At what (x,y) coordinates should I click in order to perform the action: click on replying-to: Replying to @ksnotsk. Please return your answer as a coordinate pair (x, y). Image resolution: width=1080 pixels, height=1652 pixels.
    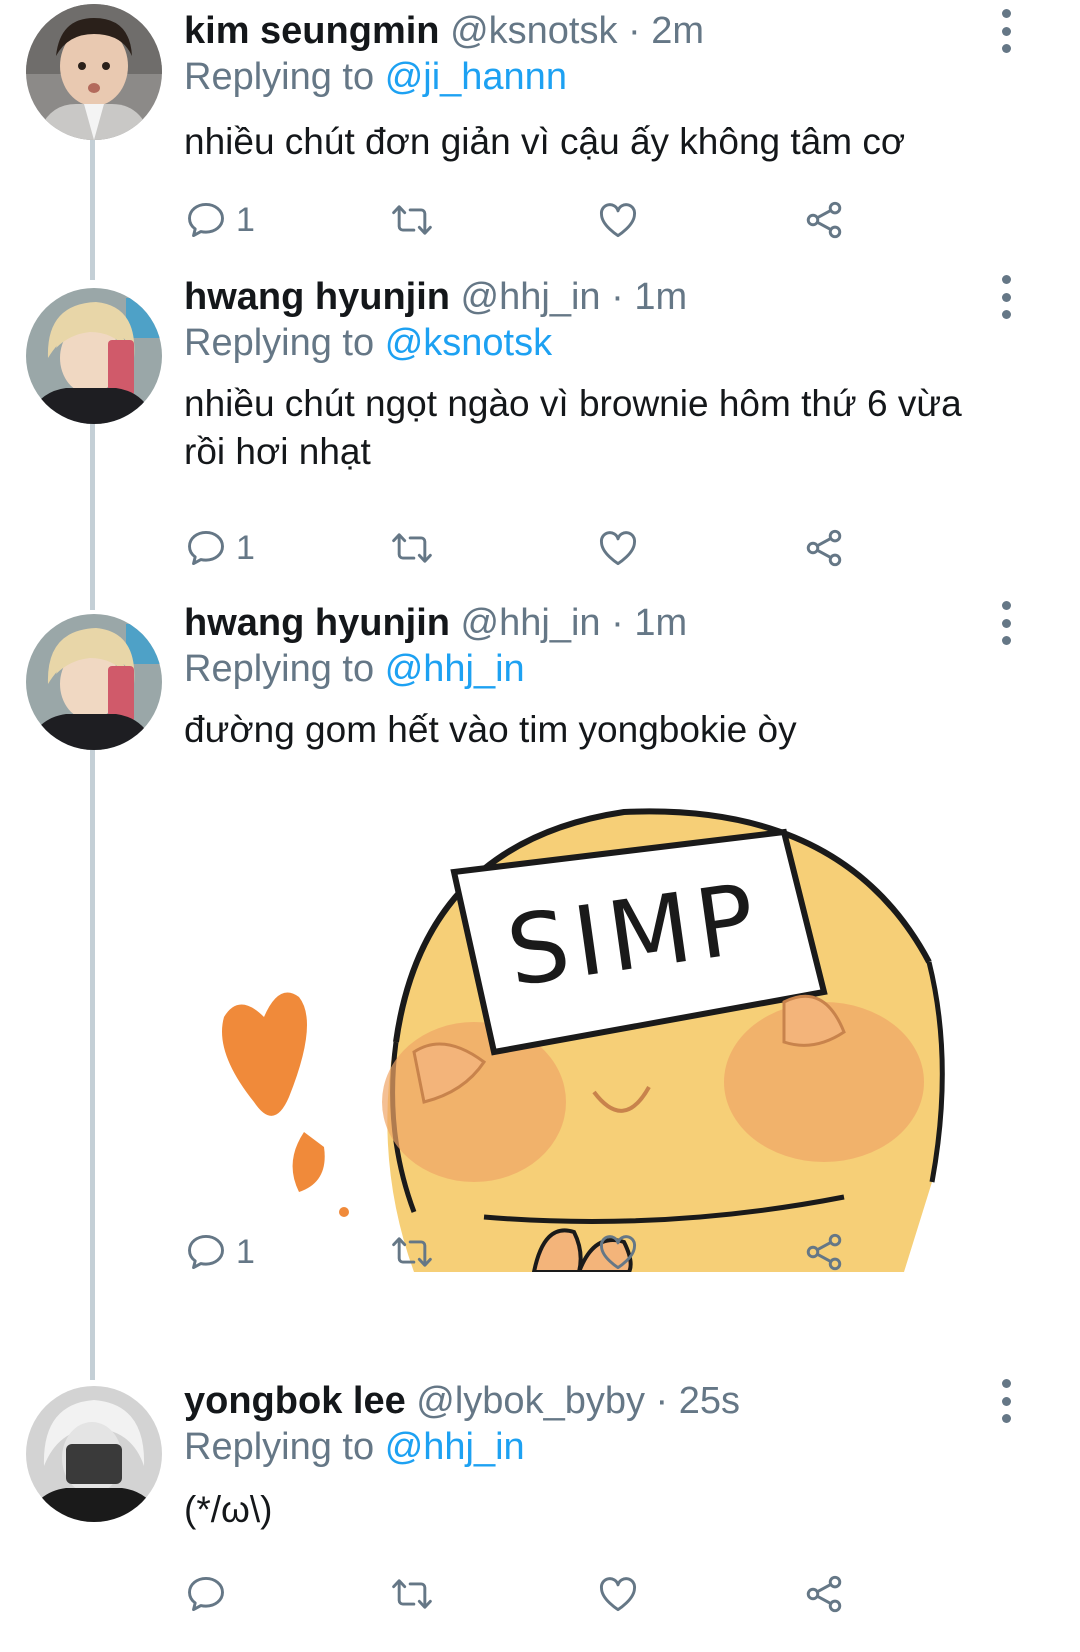
    Looking at the image, I should click on (368, 343).